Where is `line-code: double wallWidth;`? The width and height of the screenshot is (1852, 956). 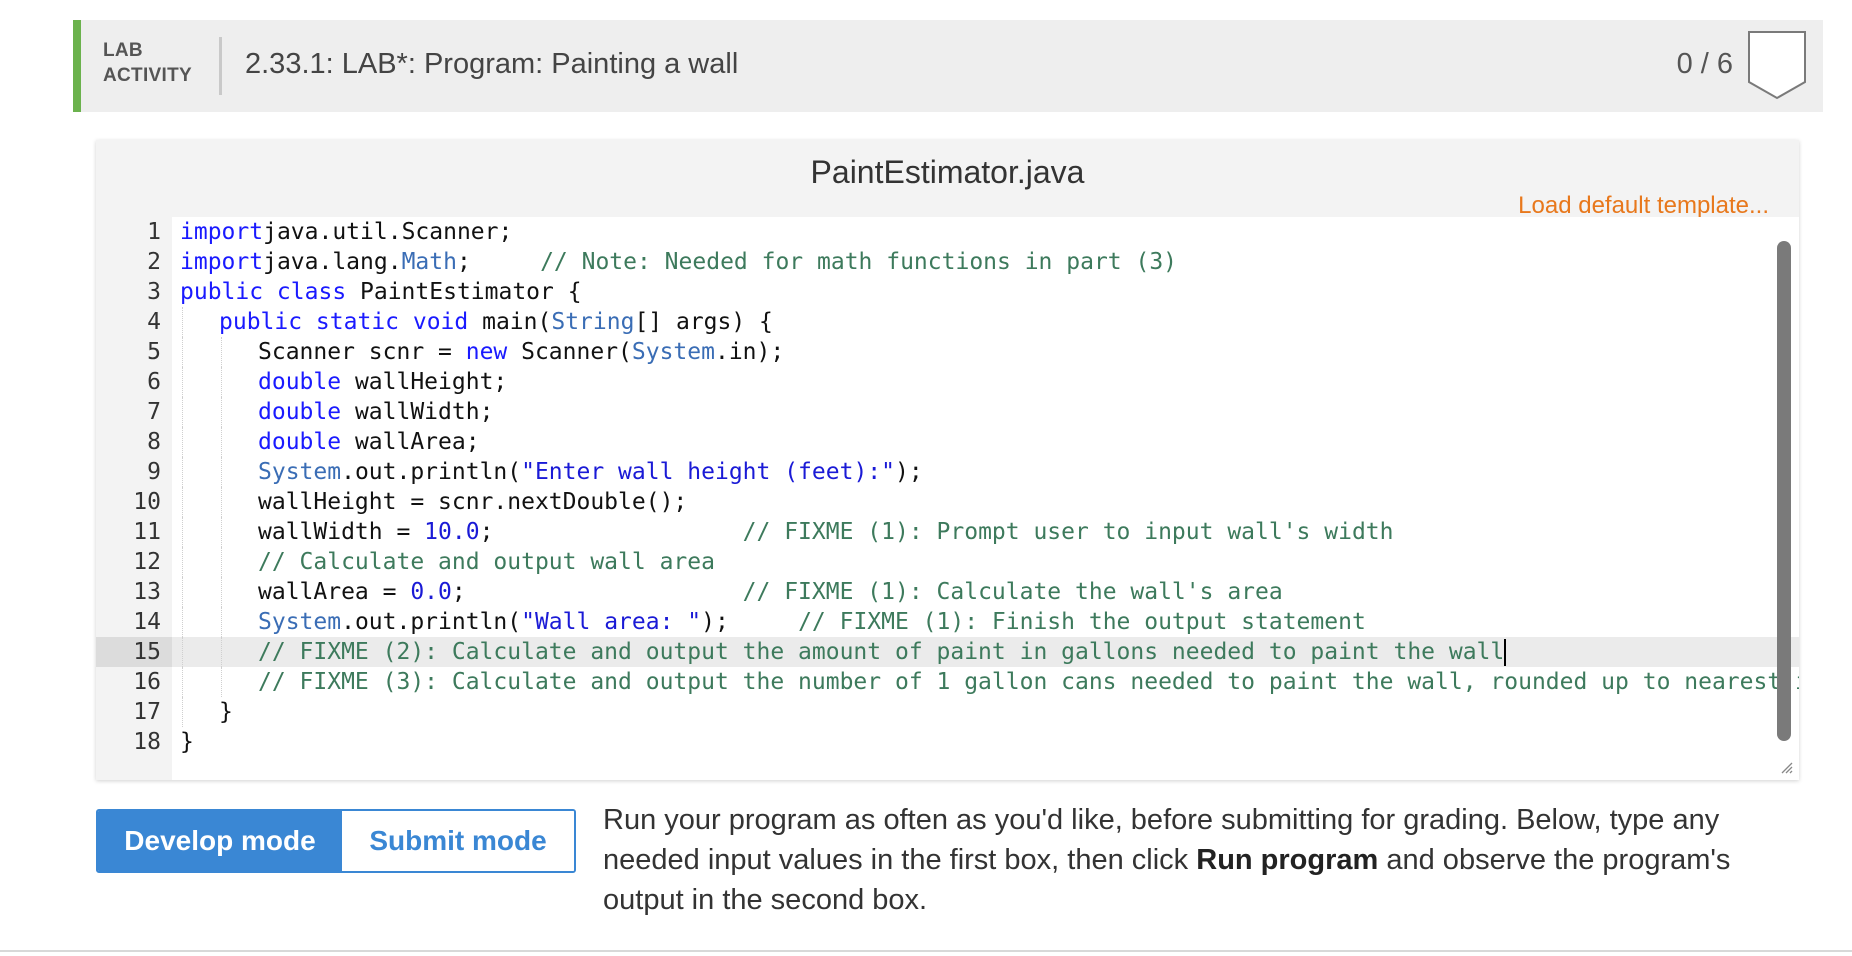
line-code: double wallWidth; is located at coordinates (375, 412).